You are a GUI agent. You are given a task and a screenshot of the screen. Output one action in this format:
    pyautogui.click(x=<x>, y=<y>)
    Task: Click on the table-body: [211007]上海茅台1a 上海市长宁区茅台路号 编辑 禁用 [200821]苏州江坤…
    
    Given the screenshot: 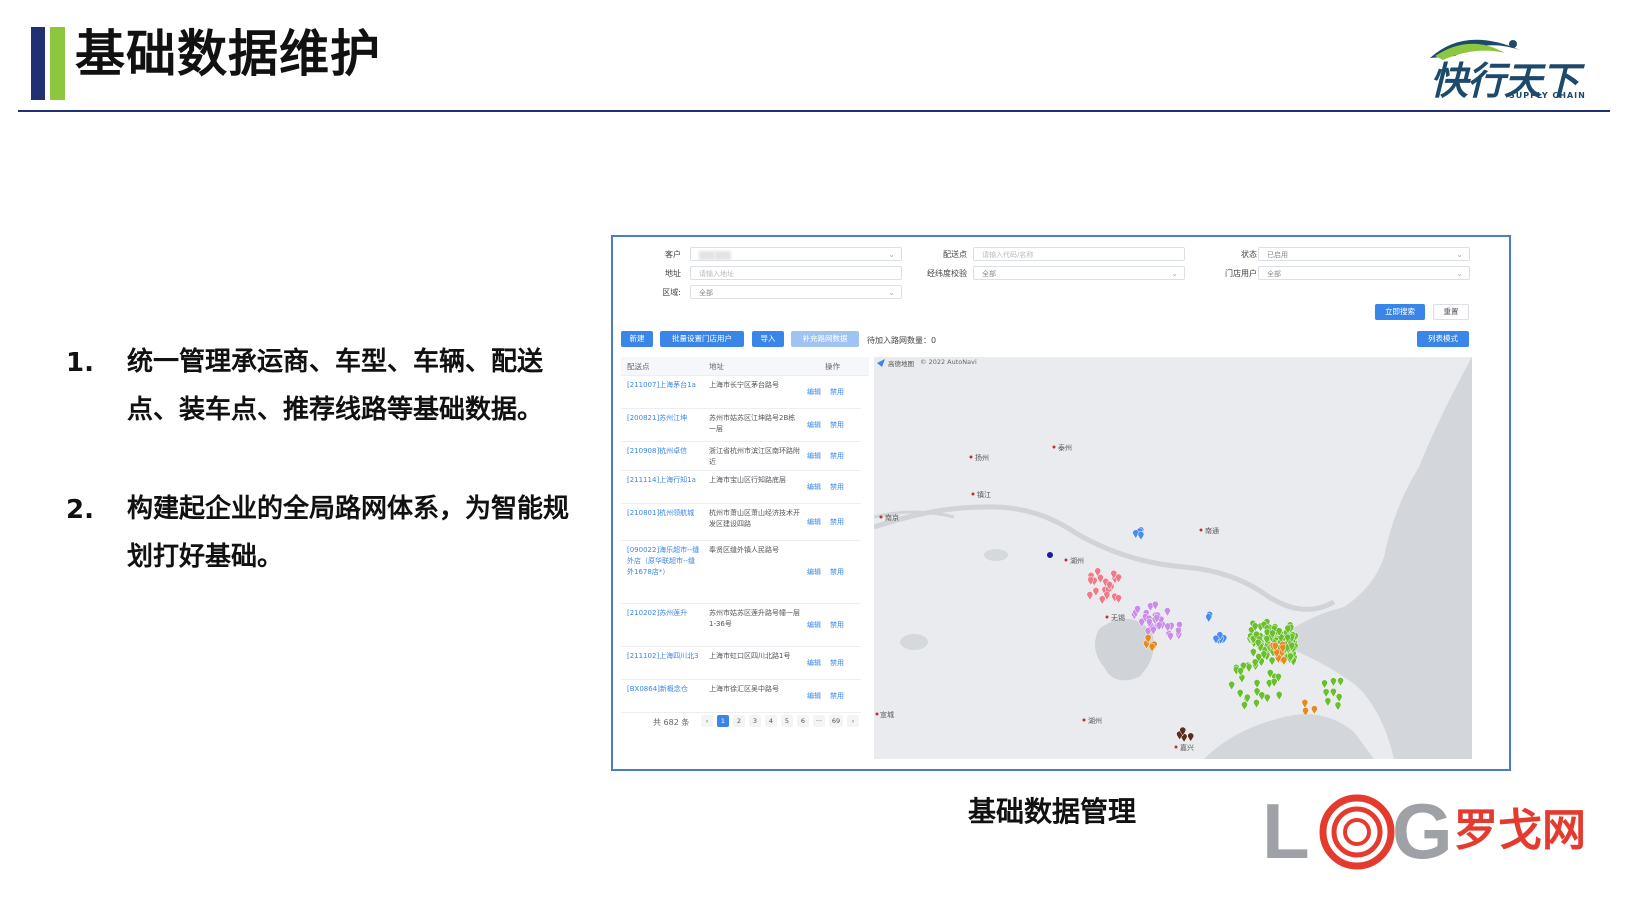 What is the action you would take?
    pyautogui.click(x=741, y=544)
    